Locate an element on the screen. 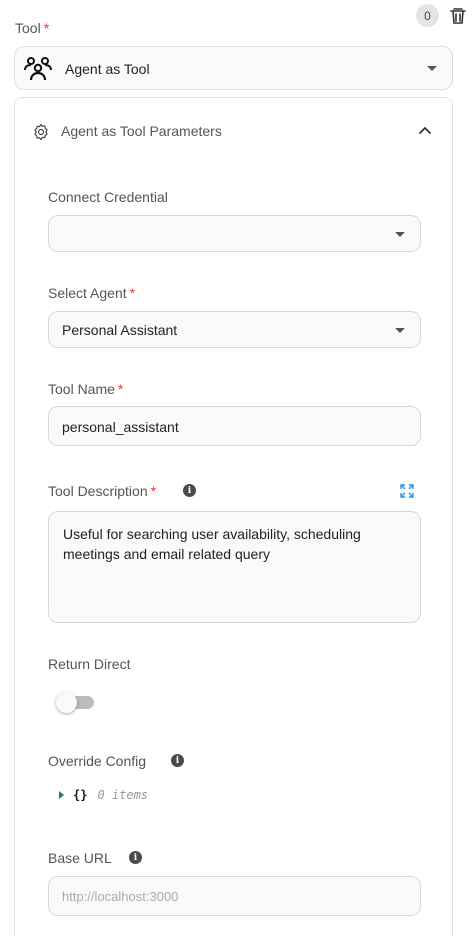 The width and height of the screenshot is (472, 936). tool-label: Tool * is located at coordinates (32, 28).